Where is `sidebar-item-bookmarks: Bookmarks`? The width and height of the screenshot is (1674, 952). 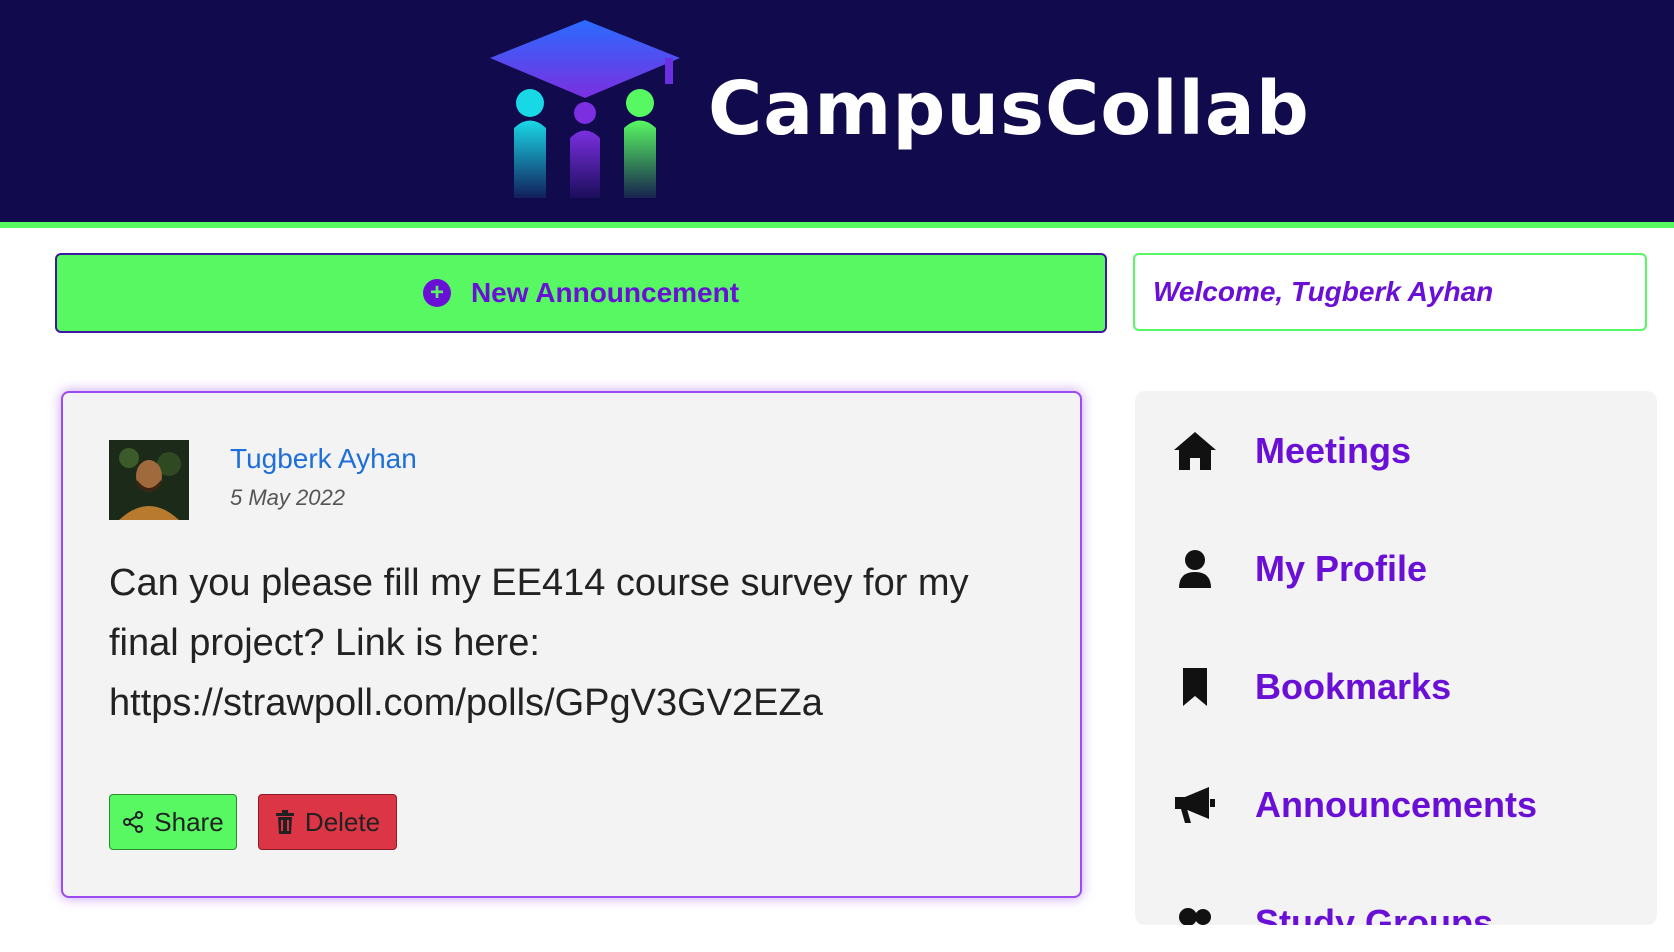
sidebar-item-bookmarks: Bookmarks is located at coordinates (1312, 687).